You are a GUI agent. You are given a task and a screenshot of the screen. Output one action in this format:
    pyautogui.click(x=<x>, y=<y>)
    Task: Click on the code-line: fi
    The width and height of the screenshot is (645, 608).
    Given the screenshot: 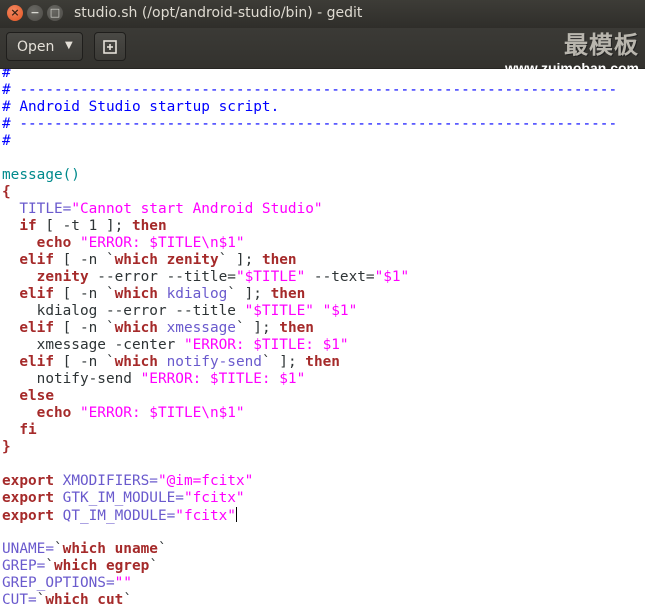 What is the action you would take?
    pyautogui.click(x=309, y=430)
    